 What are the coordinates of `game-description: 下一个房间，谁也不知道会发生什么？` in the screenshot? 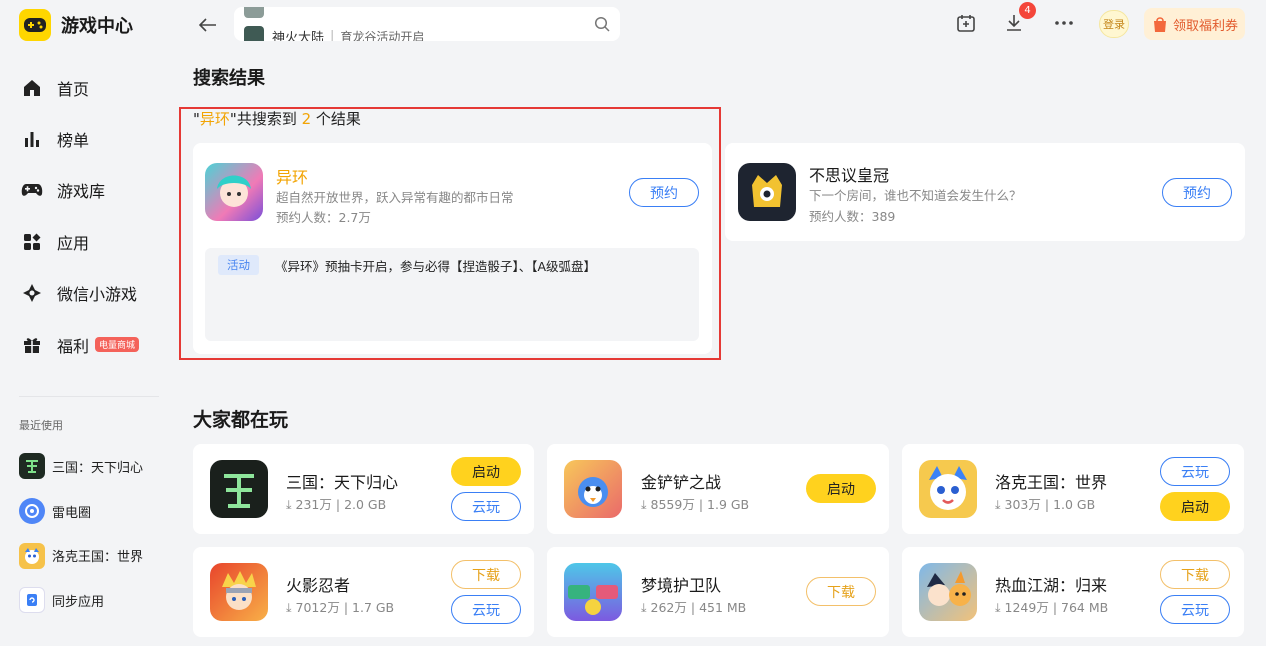 It's located at (915, 195).